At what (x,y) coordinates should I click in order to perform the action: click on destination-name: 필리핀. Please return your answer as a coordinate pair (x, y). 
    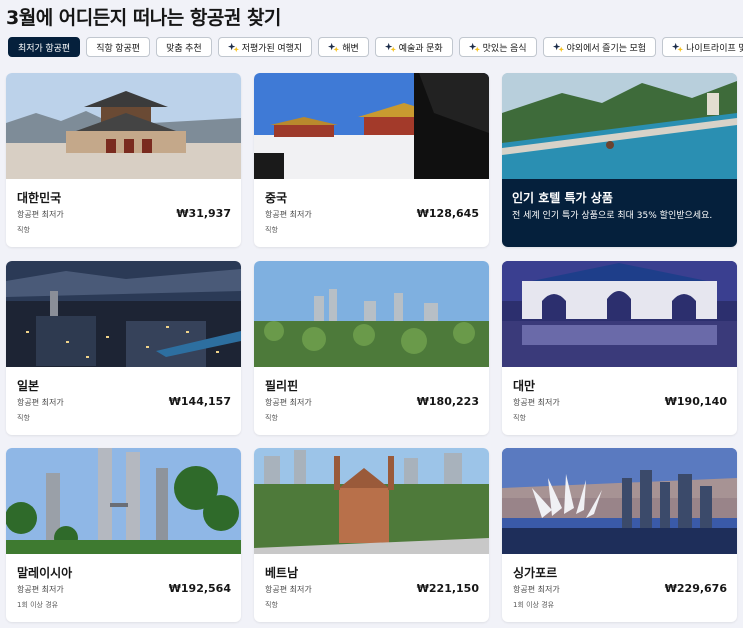
    Looking at the image, I should click on (282, 386).